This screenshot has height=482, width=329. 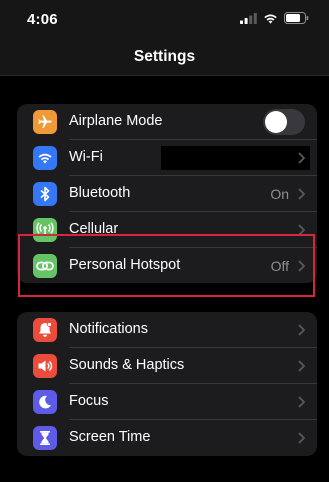 I want to click on airplane-icon, so click(x=45, y=122).